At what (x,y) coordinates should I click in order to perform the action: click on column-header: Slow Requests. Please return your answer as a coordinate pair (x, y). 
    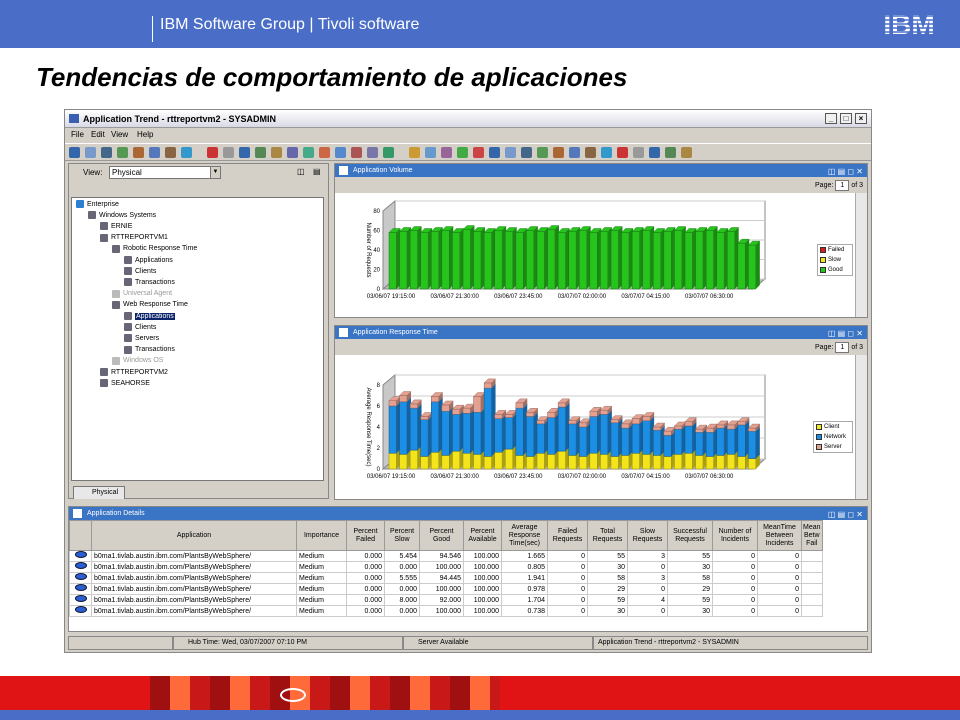
    Looking at the image, I should click on (647, 535).